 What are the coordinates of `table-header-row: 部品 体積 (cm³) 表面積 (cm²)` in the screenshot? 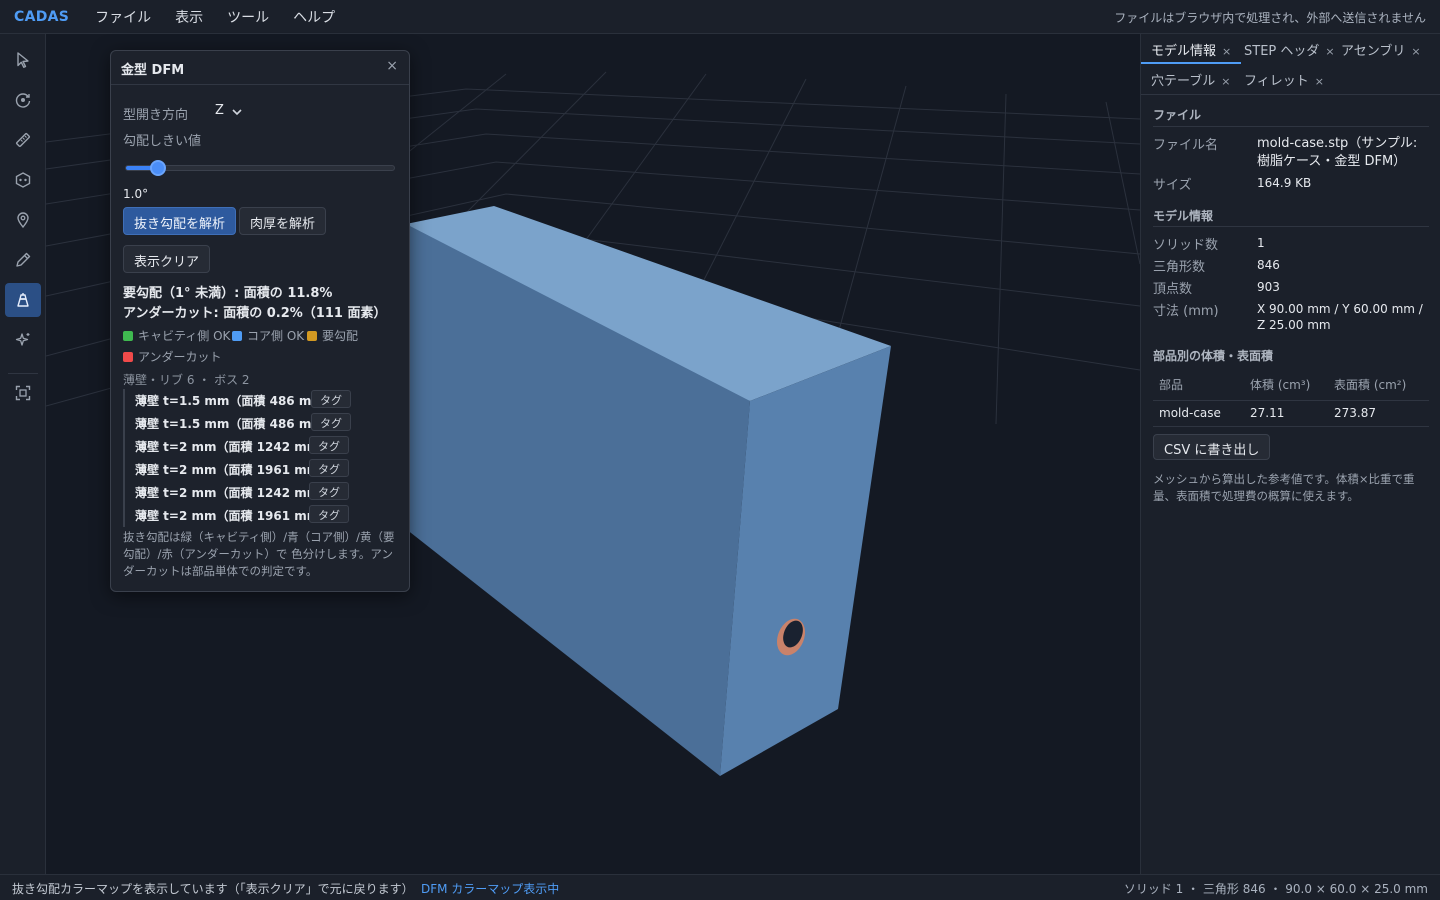 It's located at (1291, 385).